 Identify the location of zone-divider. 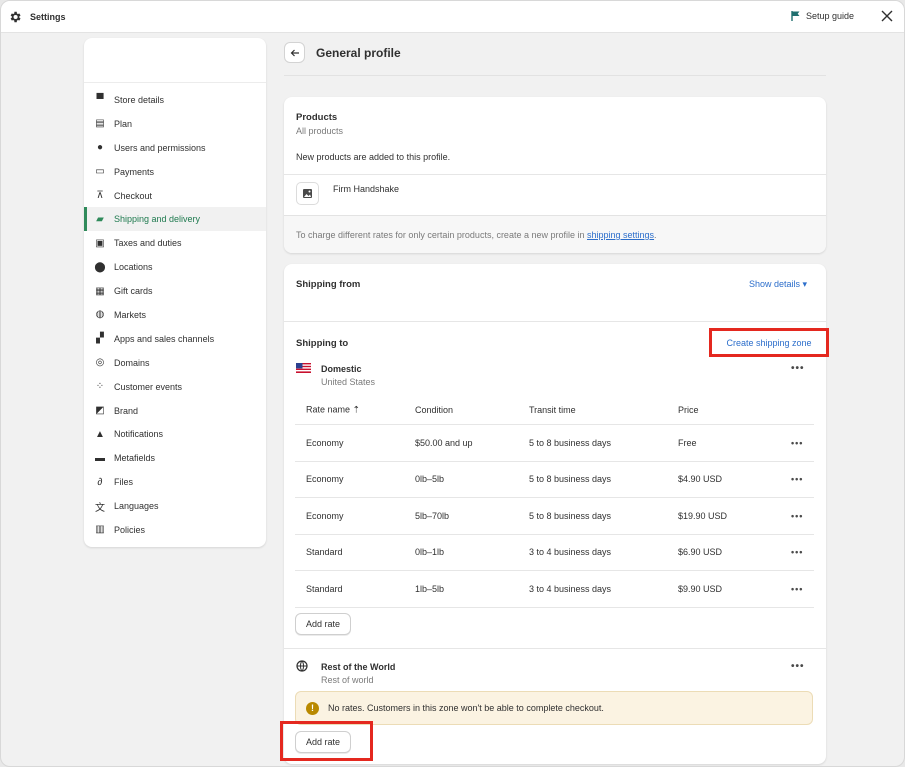
(555, 648).